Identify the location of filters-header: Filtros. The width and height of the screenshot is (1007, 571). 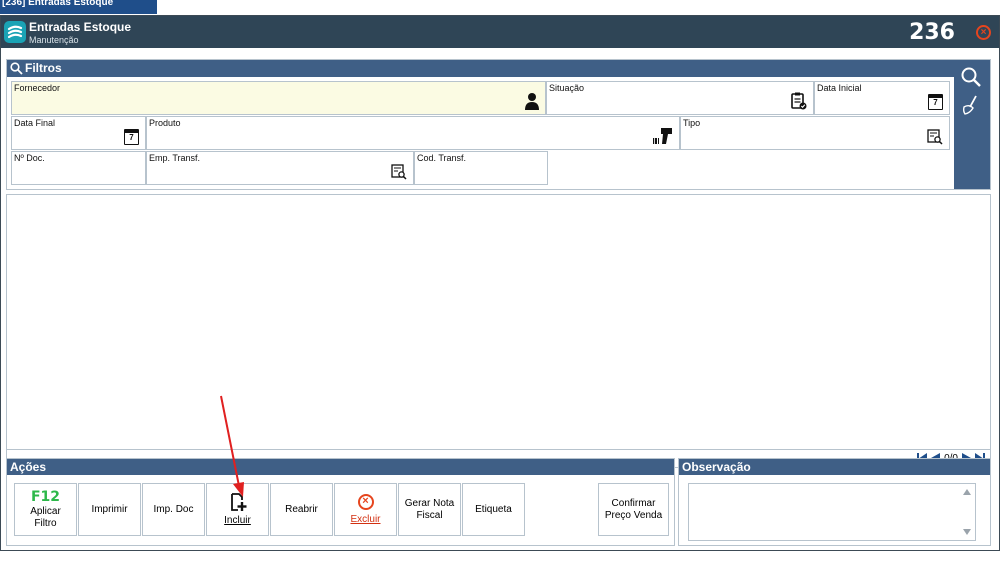
(481, 68).